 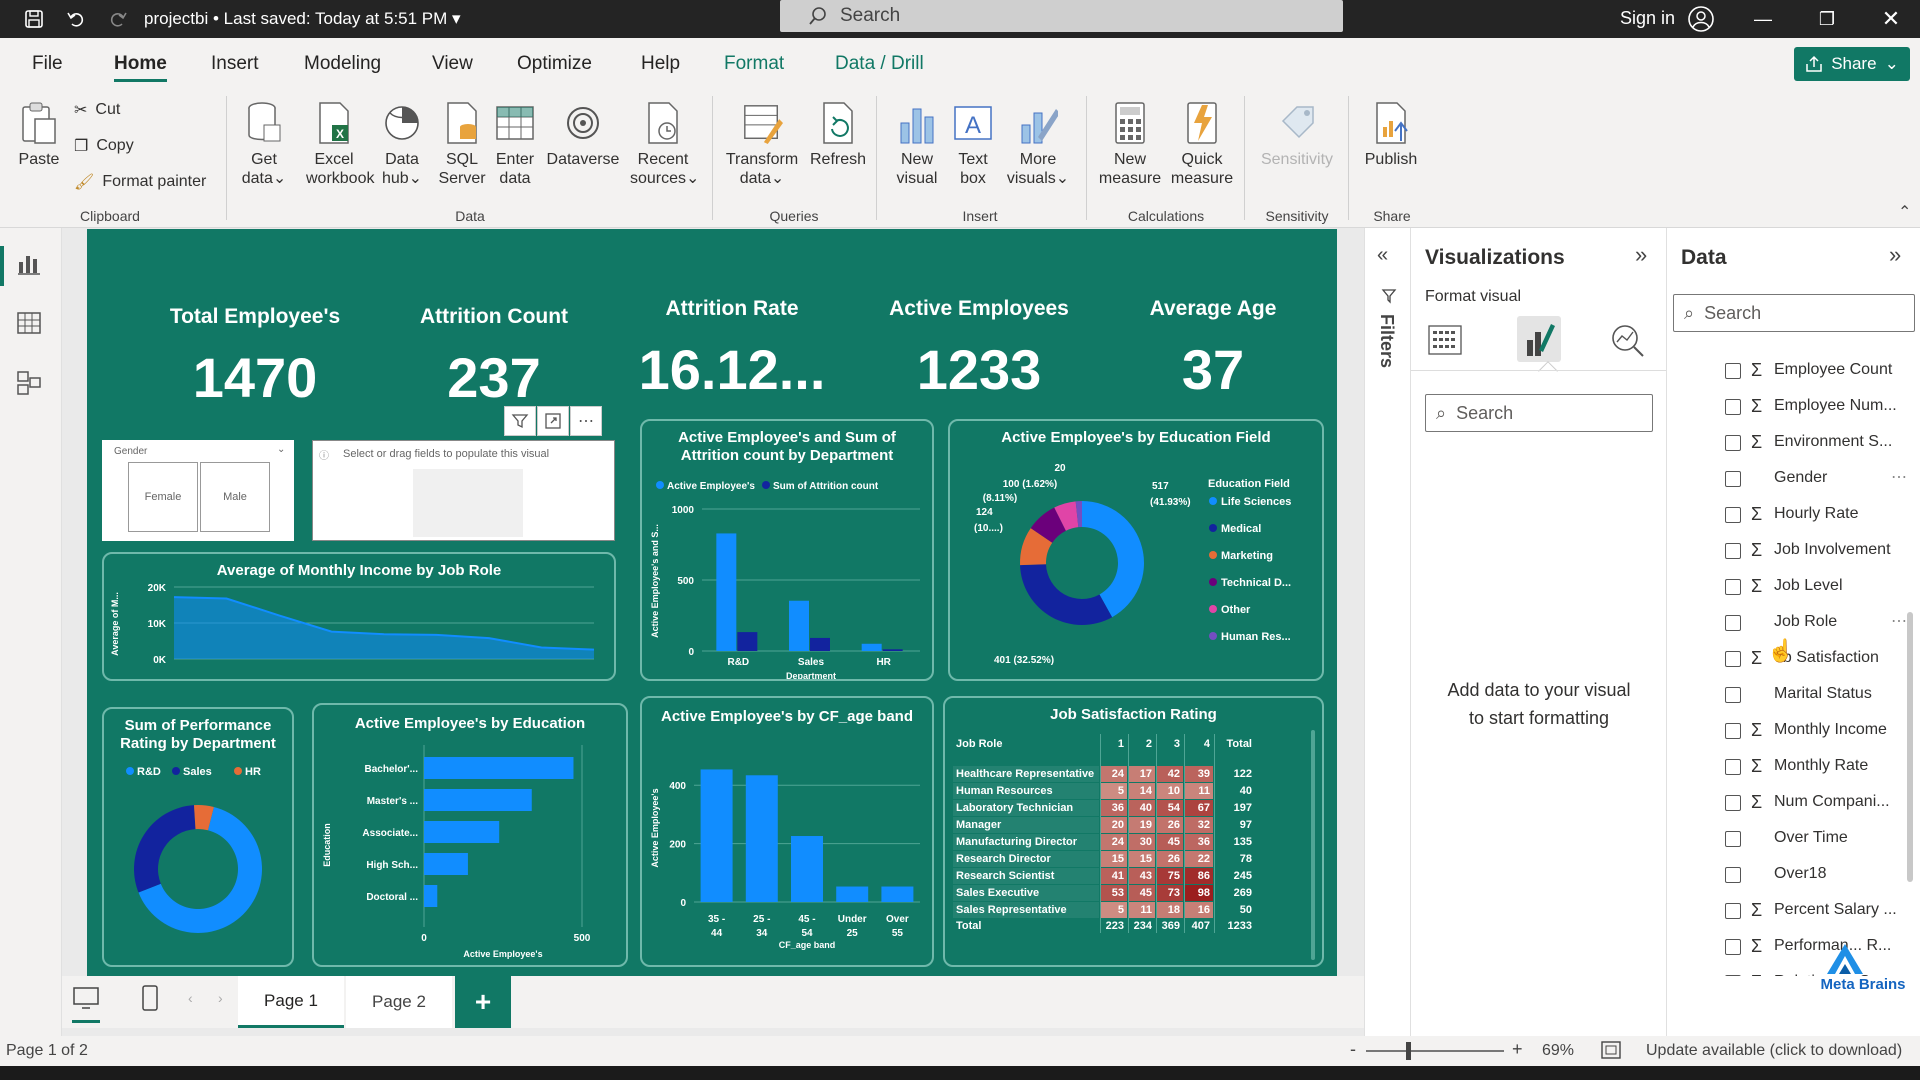 I want to click on build-visual-icon, so click(x=1445, y=342).